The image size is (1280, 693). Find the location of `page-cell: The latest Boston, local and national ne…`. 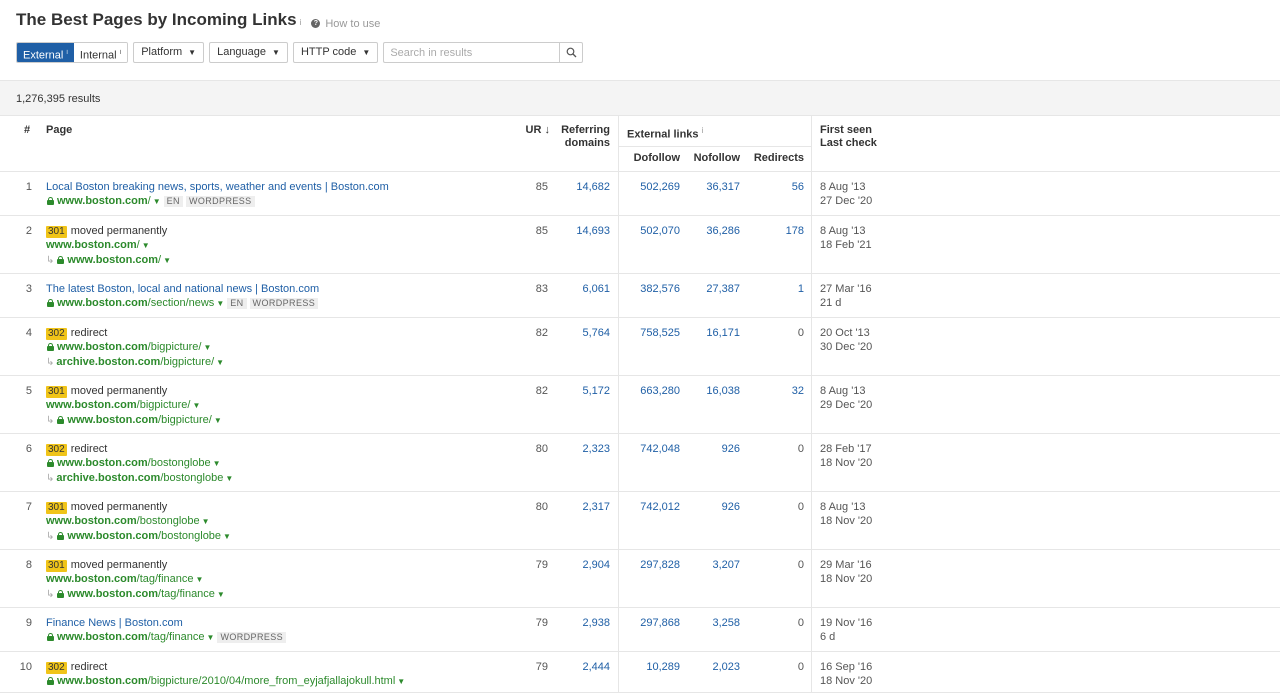

page-cell: The latest Boston, local and national ne… is located at coordinates (281, 296).